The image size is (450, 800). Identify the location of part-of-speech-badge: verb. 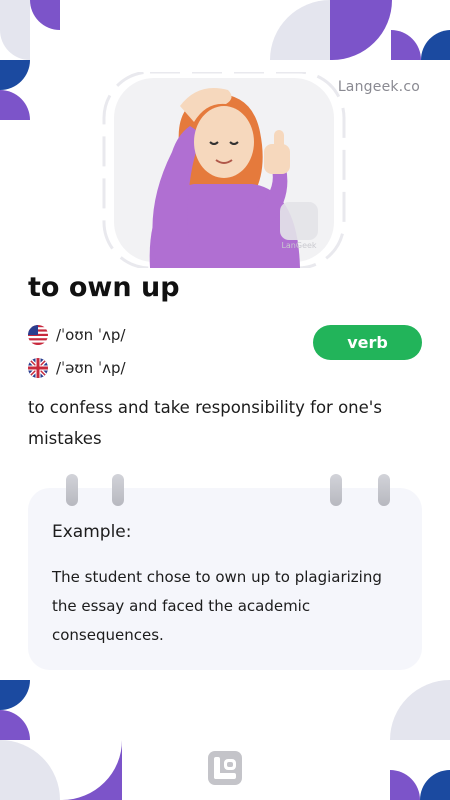
(367, 342).